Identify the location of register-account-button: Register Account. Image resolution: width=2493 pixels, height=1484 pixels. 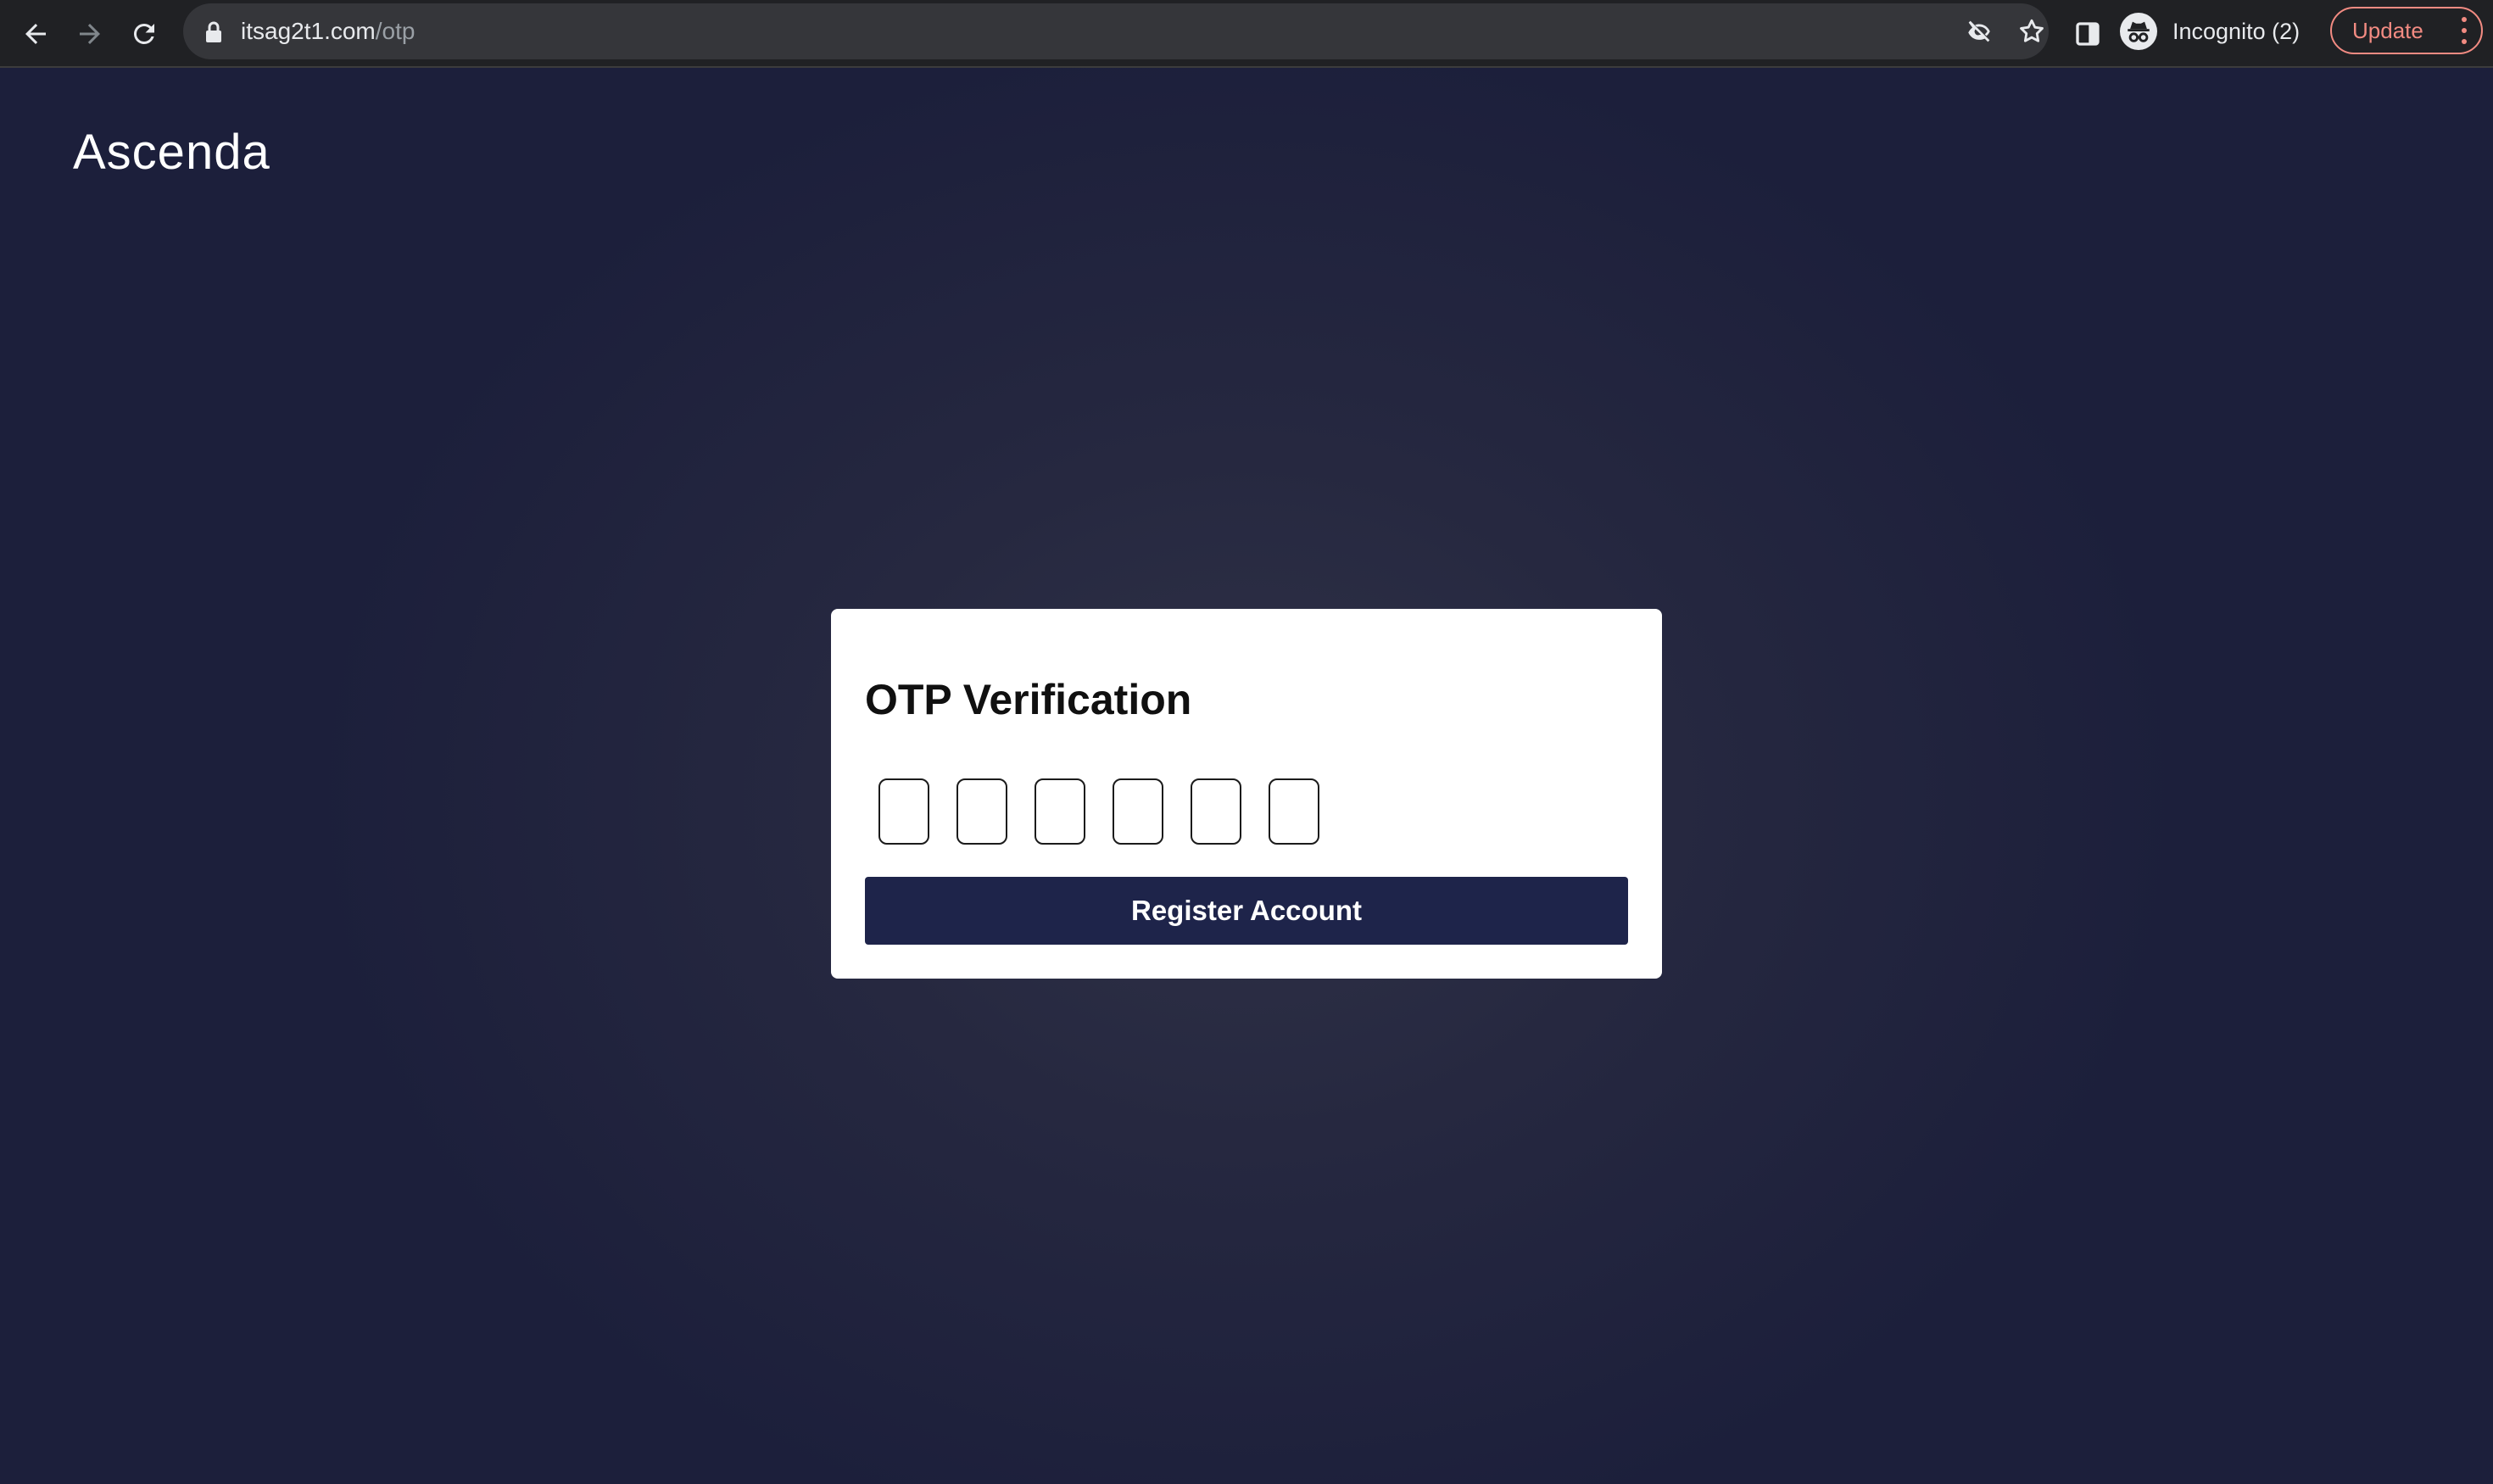
(1246, 911).